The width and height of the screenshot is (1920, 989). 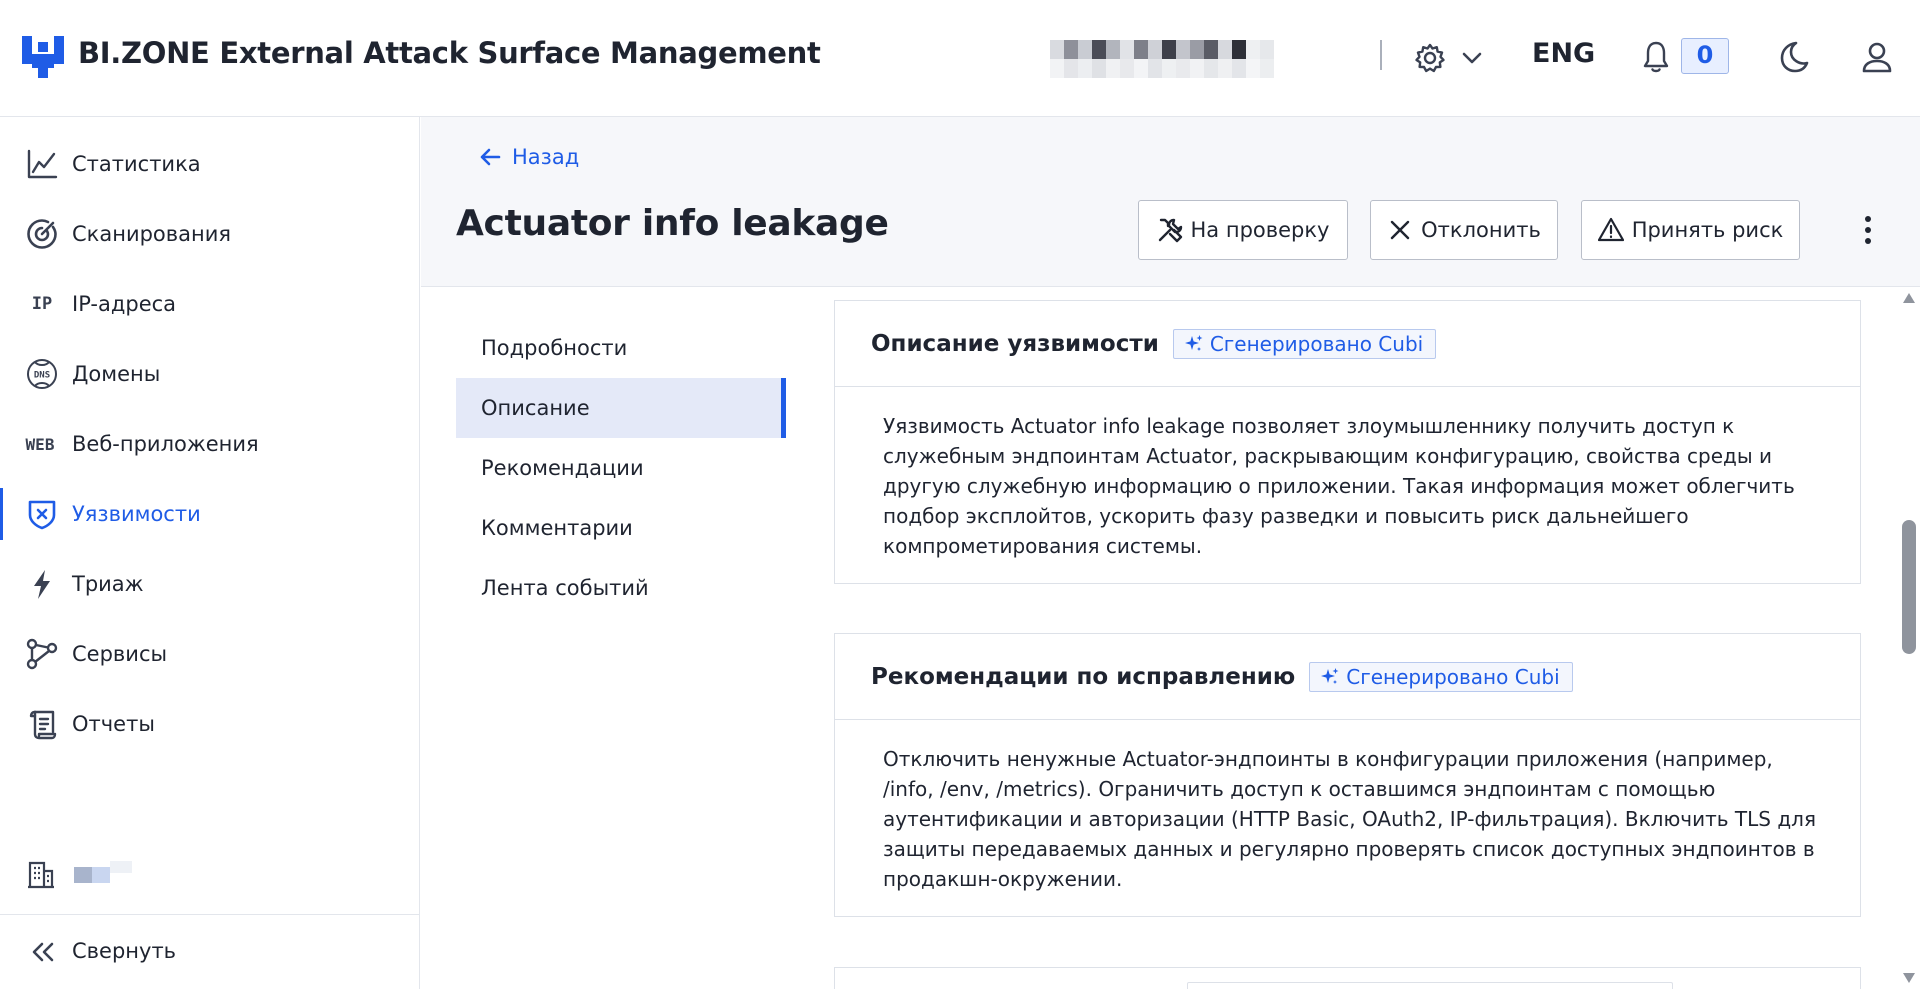 I want to click on gear-icon, so click(x=1430, y=58).